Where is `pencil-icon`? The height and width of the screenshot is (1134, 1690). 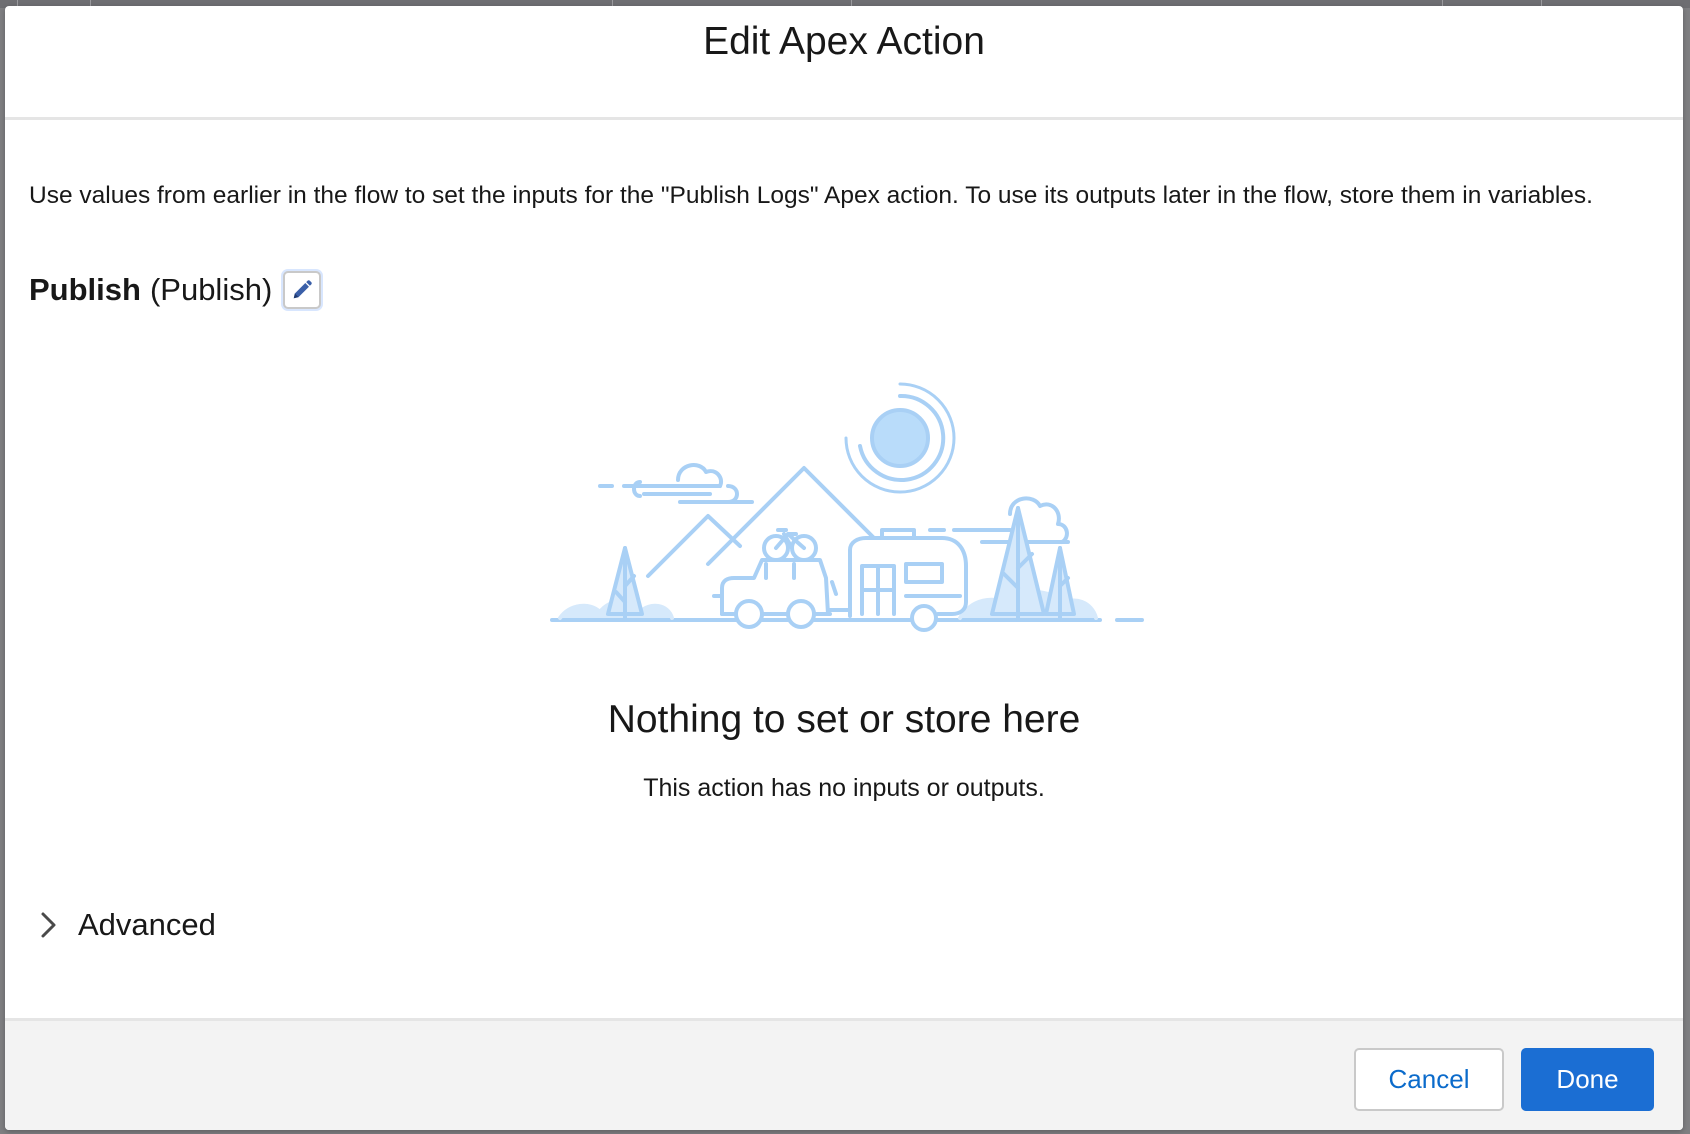 pencil-icon is located at coordinates (303, 289).